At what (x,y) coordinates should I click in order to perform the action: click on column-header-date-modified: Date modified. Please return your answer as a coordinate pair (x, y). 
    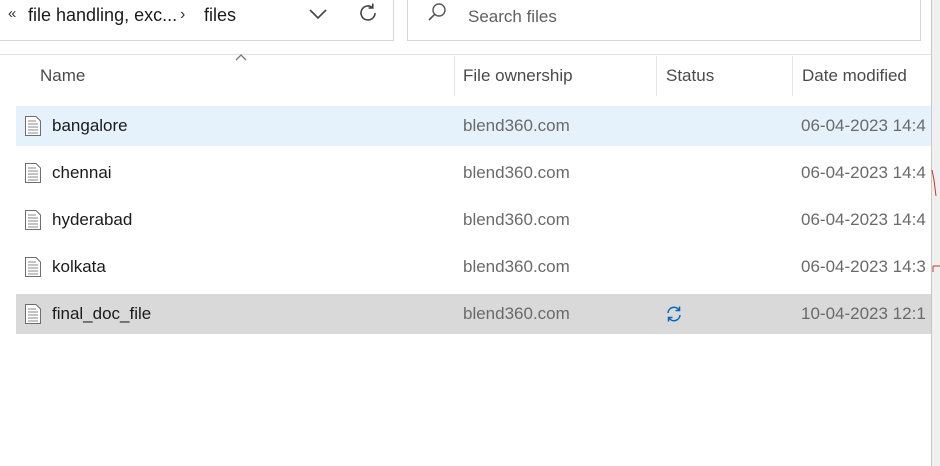
    Looking at the image, I should click on (862, 79).